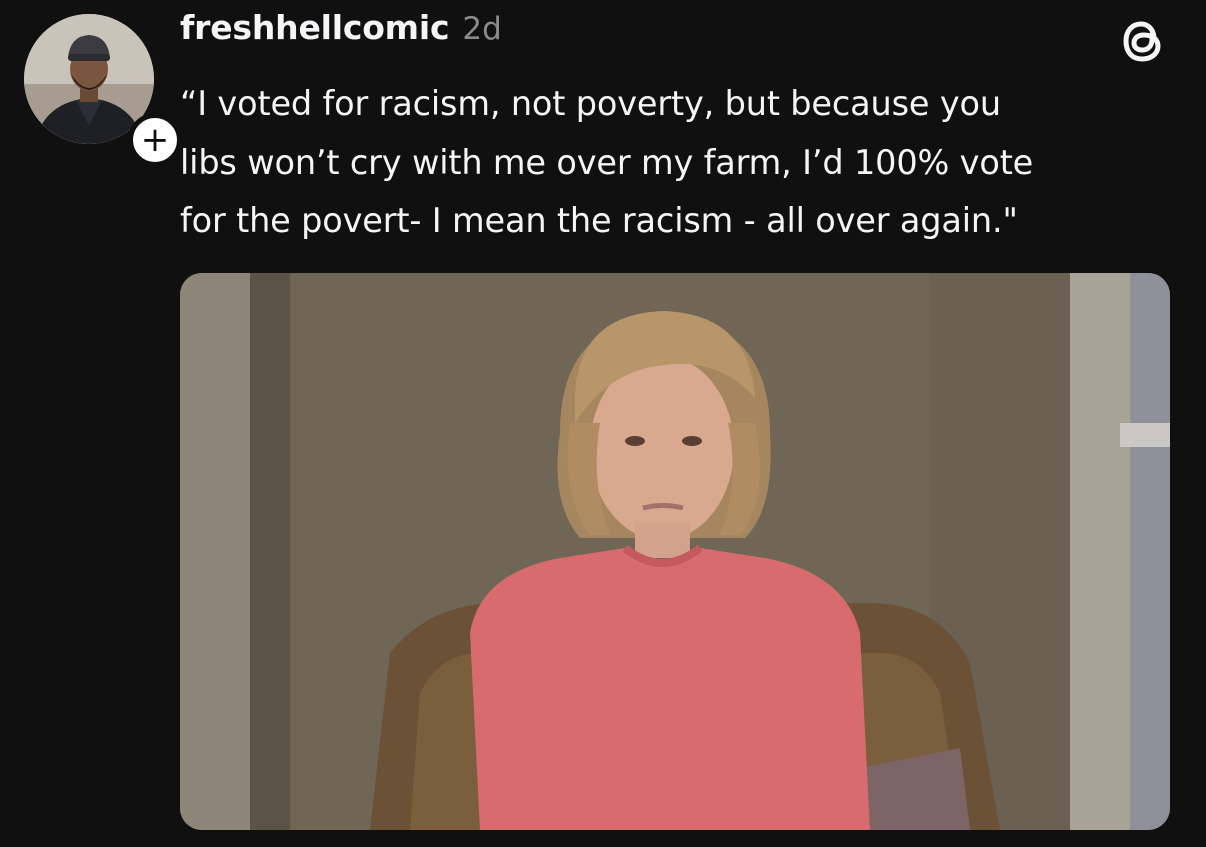 The height and width of the screenshot is (847, 1206). I want to click on username-link: freshhellcomic, so click(315, 27).